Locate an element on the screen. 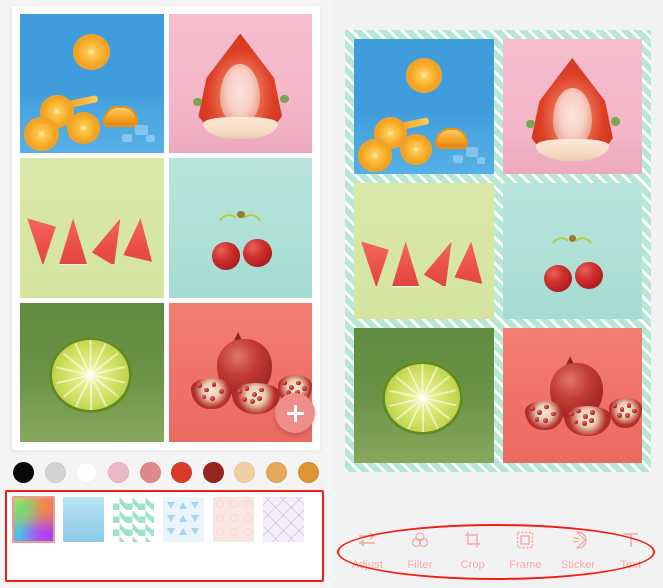  color-swatch-red is located at coordinates (182, 472).